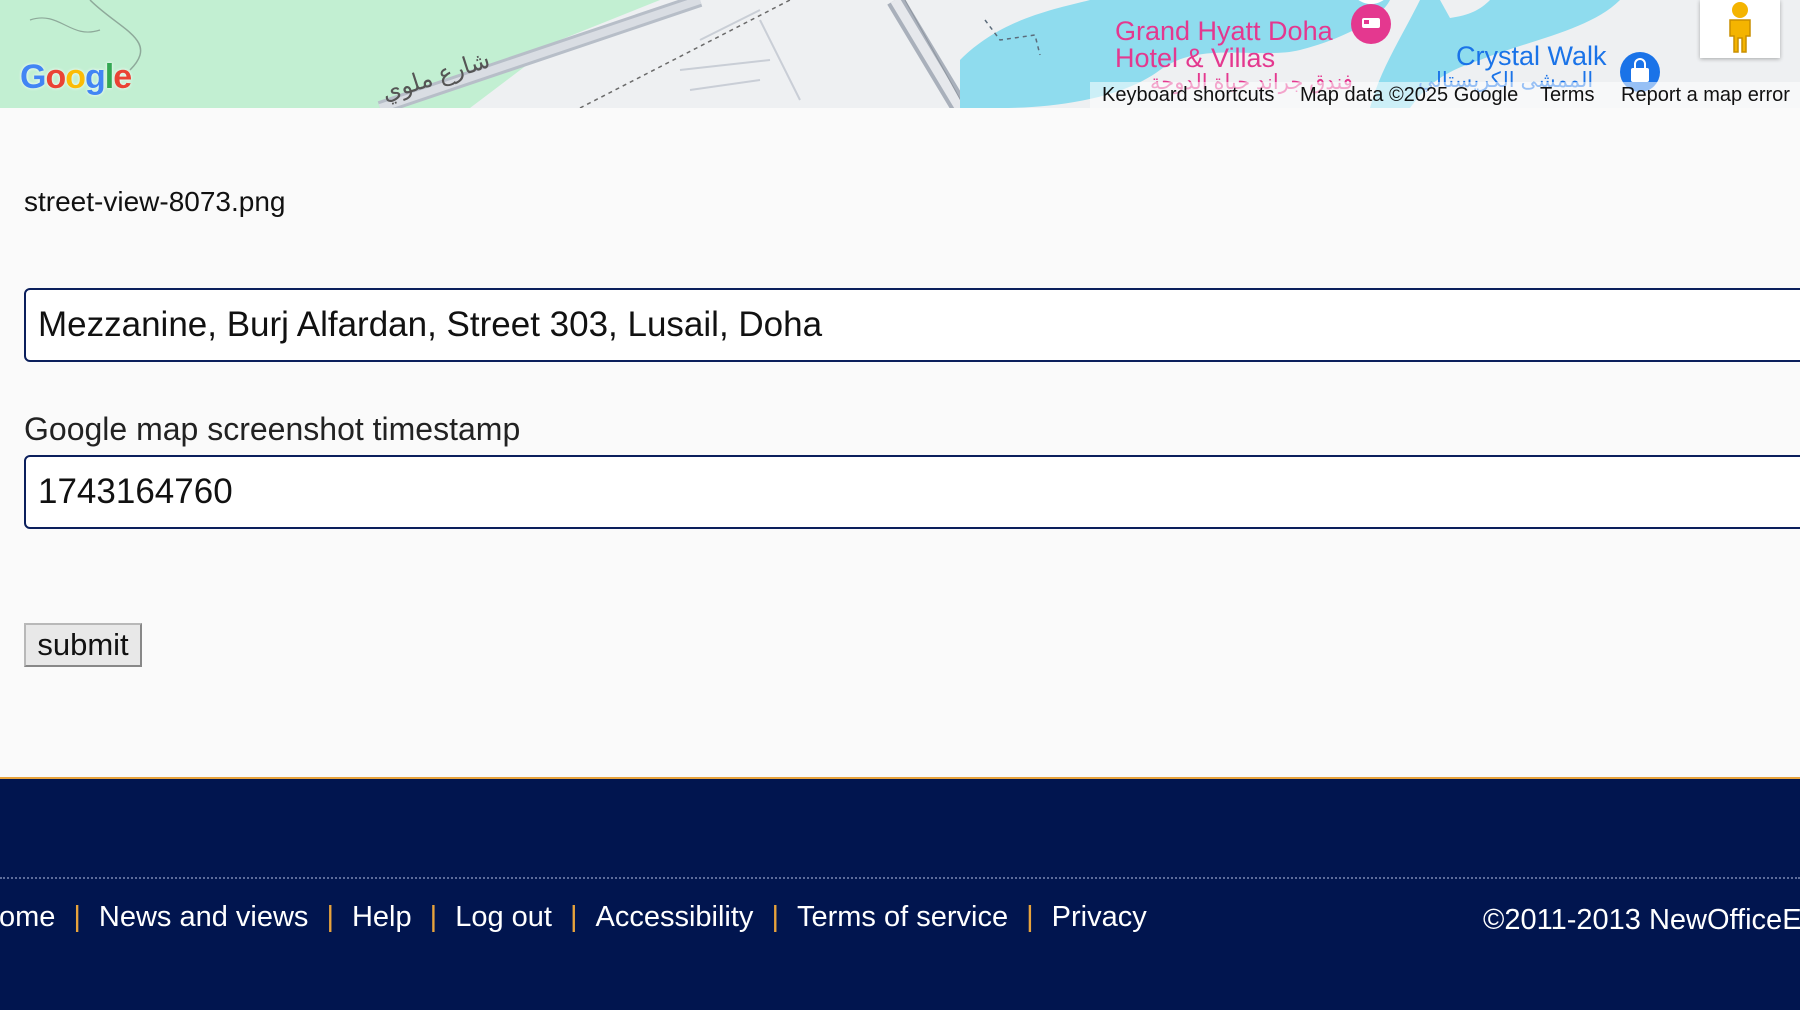 Image resolution: width=1800 pixels, height=1010 pixels. What do you see at coordinates (1705, 95) in the screenshot?
I see `report-map-error-link: Report a map error` at bounding box center [1705, 95].